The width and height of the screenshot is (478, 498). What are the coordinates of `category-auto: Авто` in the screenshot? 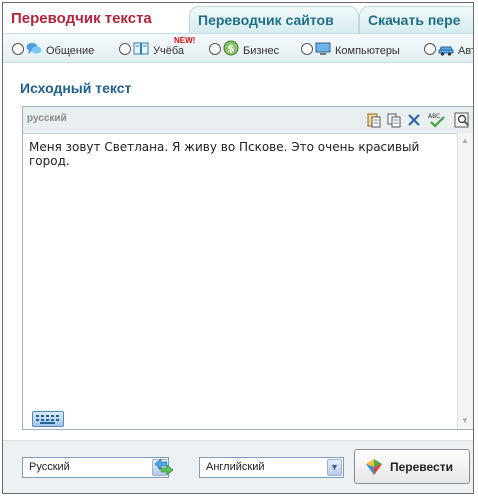 It's located at (448, 52).